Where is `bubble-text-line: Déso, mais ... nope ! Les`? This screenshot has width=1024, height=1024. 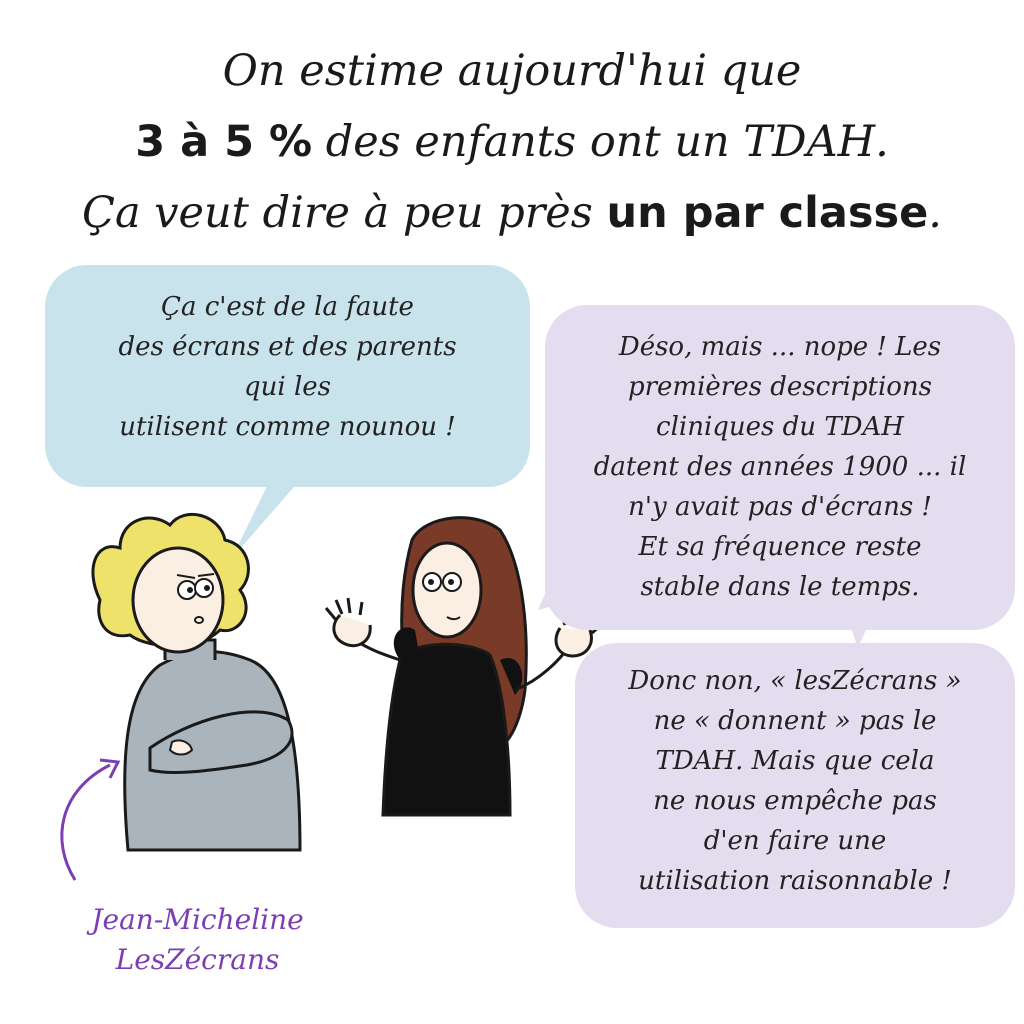 bubble-text-line: Déso, mais ... nope ! Les is located at coordinates (780, 347).